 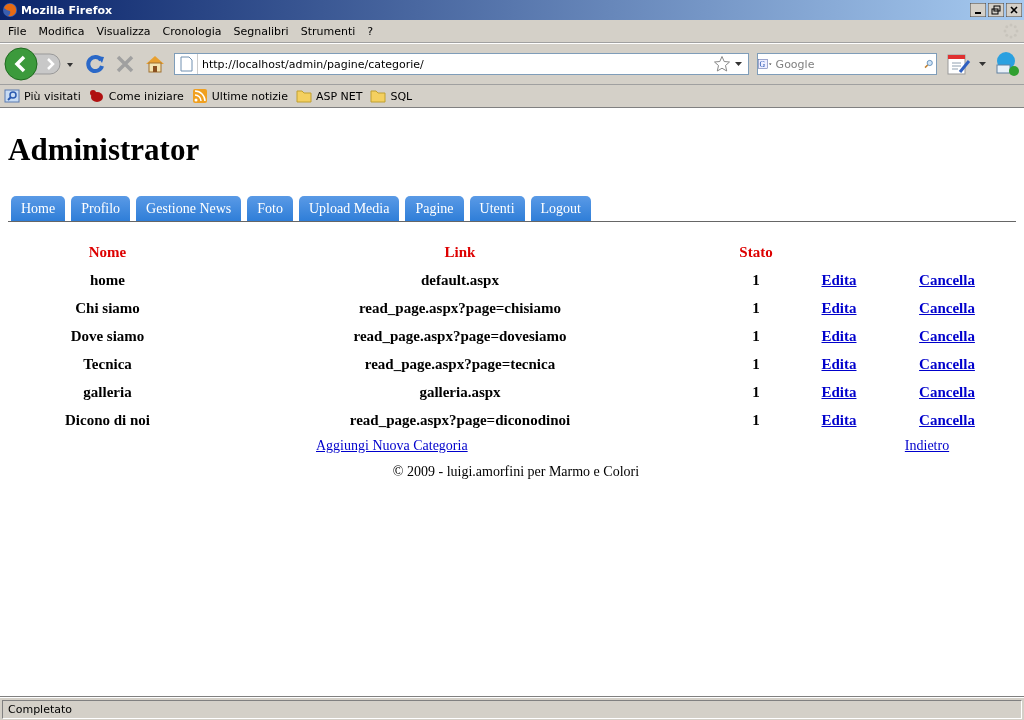 I want to click on table-cell-text: Tecnica, so click(x=107, y=364).